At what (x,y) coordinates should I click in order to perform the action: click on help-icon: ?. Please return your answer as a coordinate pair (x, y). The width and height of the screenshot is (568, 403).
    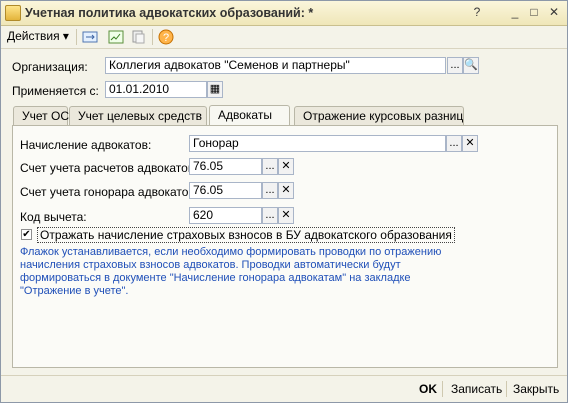
    Looking at the image, I should click on (166, 37).